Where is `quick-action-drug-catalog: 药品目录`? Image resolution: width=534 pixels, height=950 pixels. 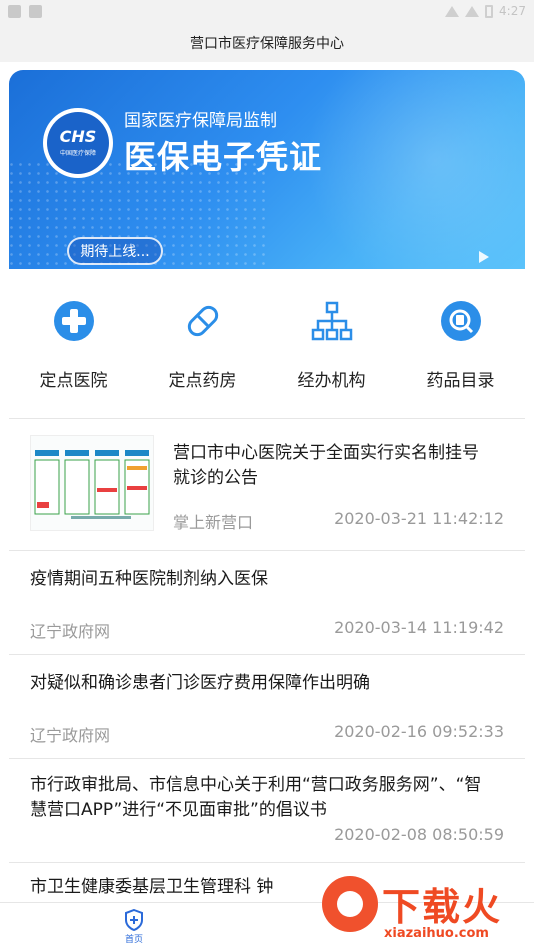
quick-action-drug-catalog: 药品目录 is located at coordinates (460, 341).